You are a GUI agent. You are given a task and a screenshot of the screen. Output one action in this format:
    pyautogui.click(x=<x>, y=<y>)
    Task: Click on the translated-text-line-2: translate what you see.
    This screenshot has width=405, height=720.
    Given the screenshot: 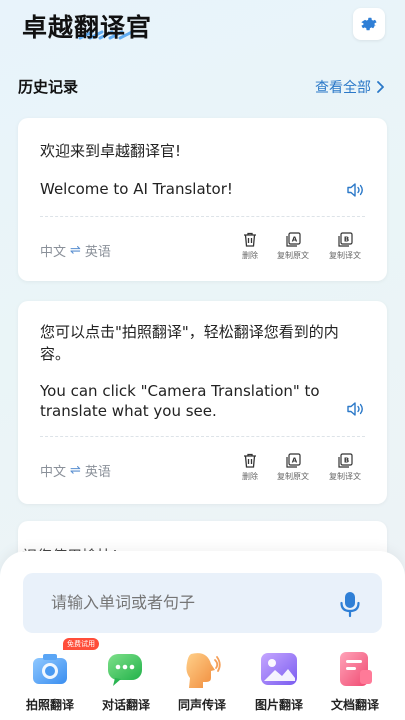 What is the action you would take?
    pyautogui.click(x=128, y=411)
    